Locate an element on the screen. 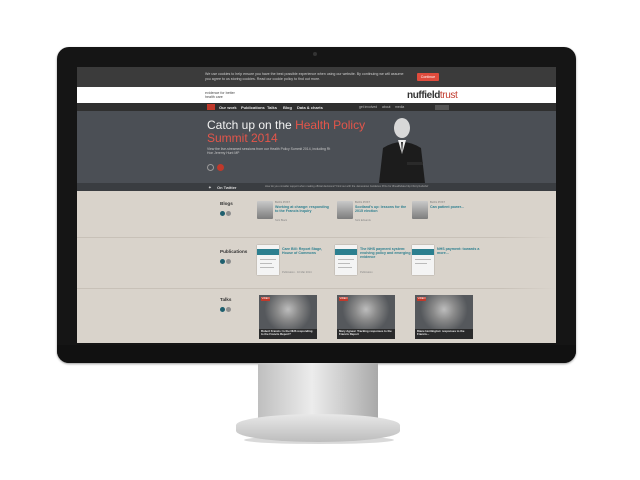 The height and width of the screenshot is (480, 640). publication-meta: Publication · 10 Mar 2014 is located at coordinates (297, 272).